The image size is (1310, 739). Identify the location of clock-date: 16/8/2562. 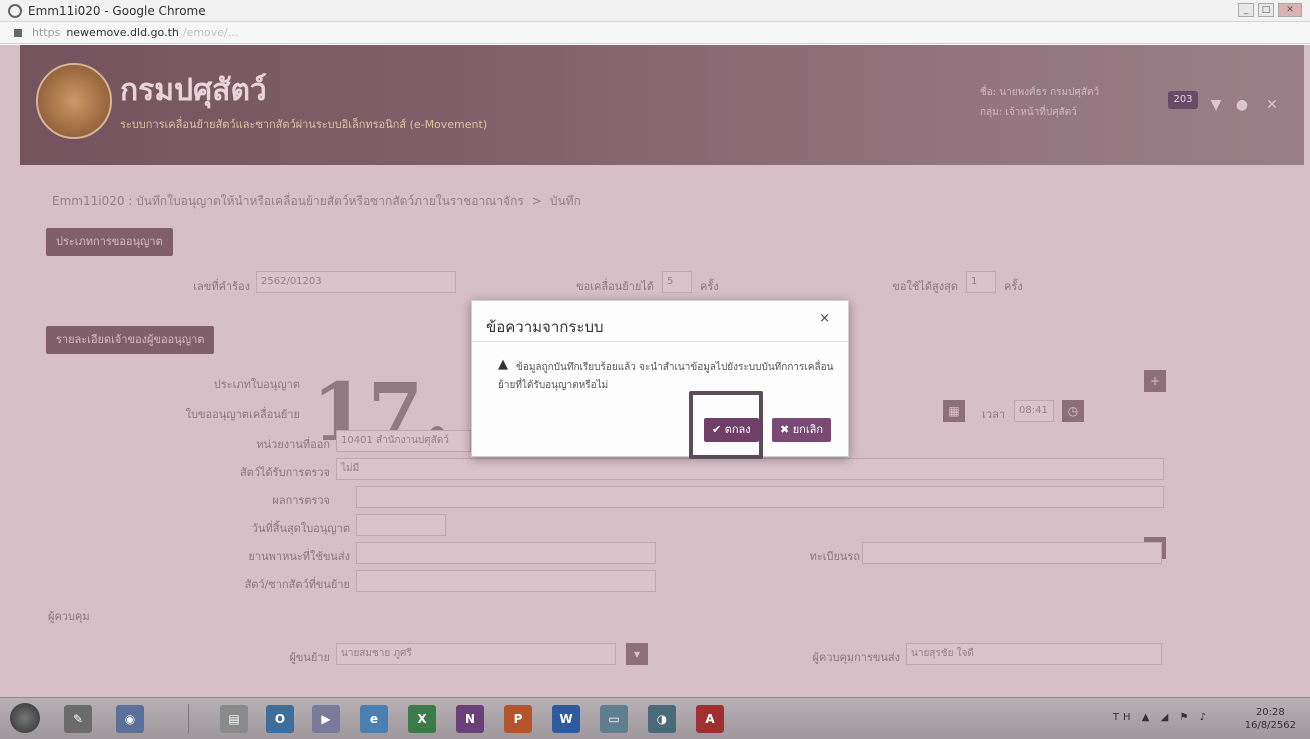
(1270, 725).